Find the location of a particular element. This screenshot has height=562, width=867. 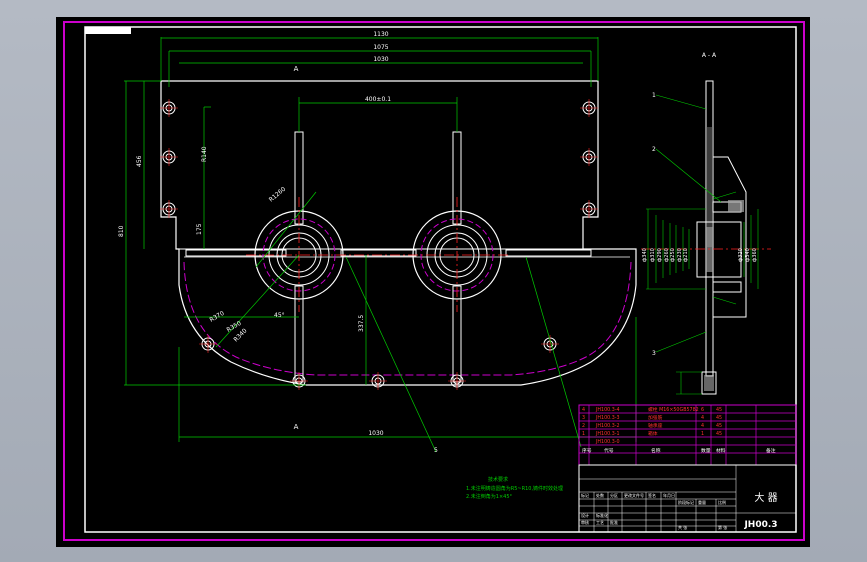

parts-cell: JH100.3-1 is located at coordinates (607, 434).